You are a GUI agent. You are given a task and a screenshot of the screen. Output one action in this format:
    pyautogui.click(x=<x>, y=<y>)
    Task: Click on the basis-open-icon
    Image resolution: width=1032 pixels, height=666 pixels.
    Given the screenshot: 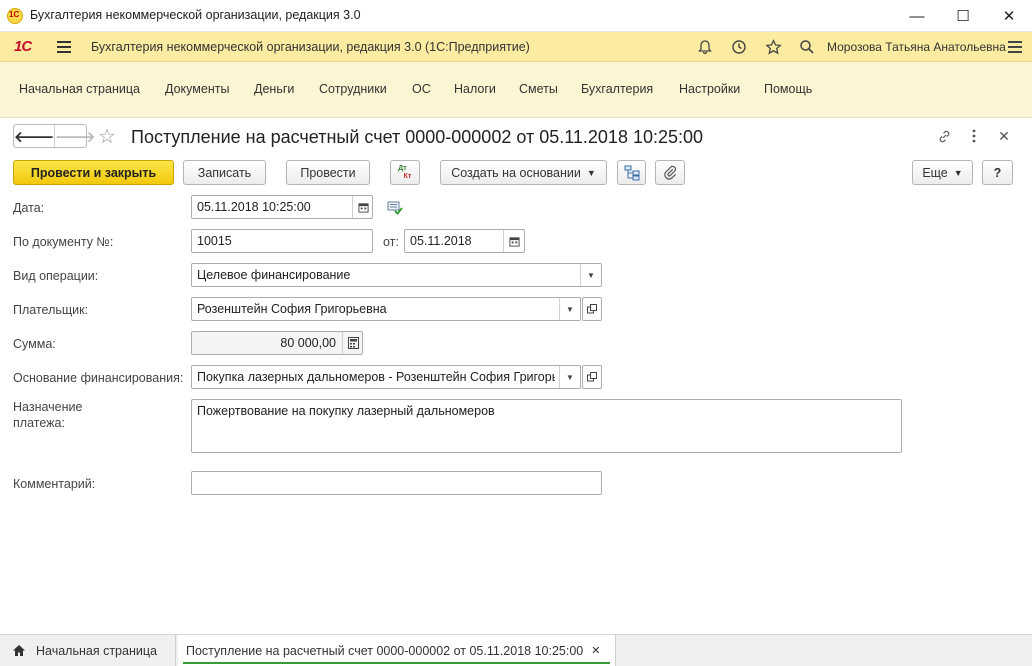 What is the action you would take?
    pyautogui.click(x=592, y=377)
    